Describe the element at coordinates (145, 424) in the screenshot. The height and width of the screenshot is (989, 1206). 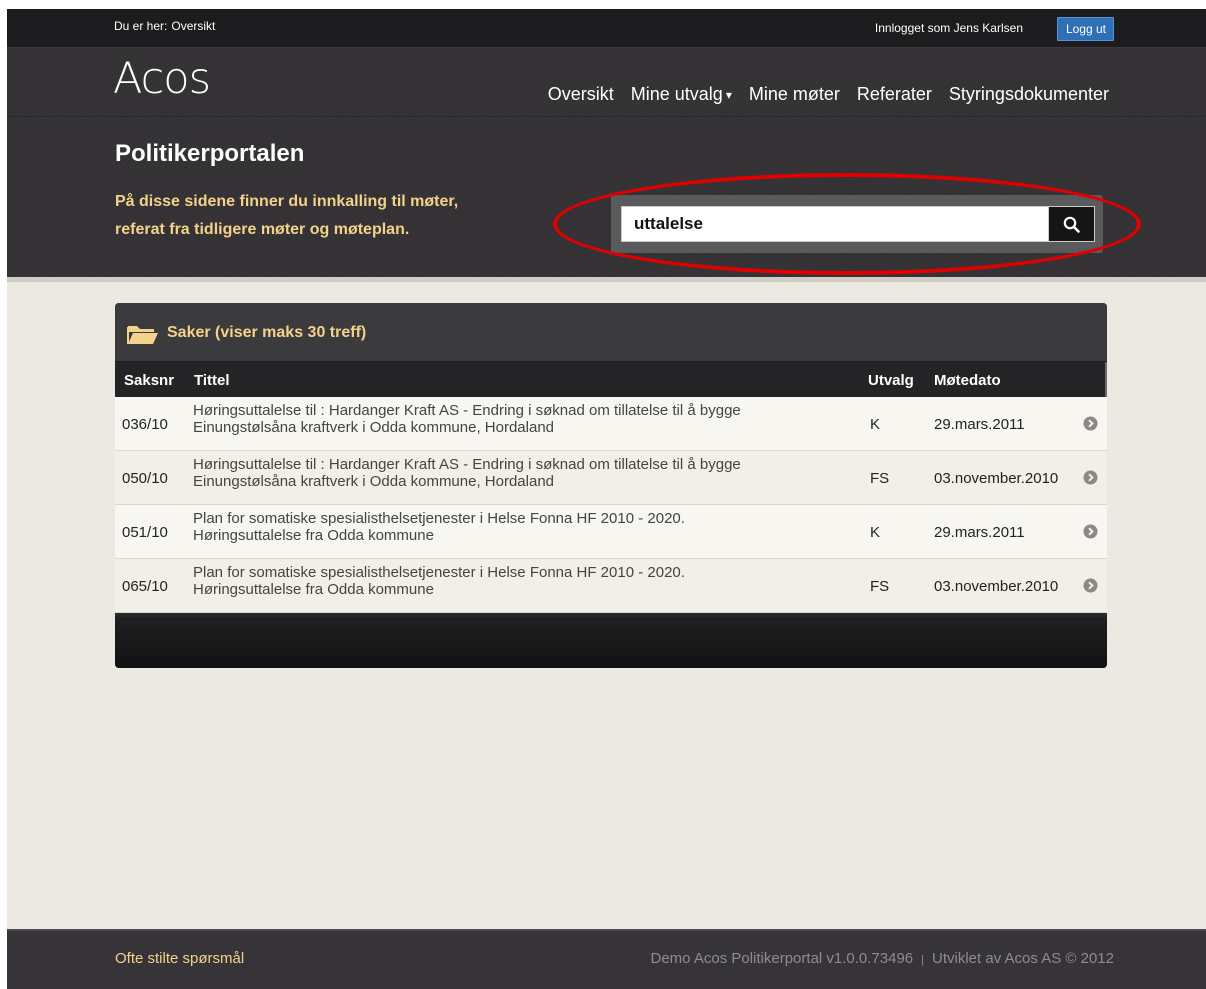
I see `saksnr-cell: 036/10` at that location.